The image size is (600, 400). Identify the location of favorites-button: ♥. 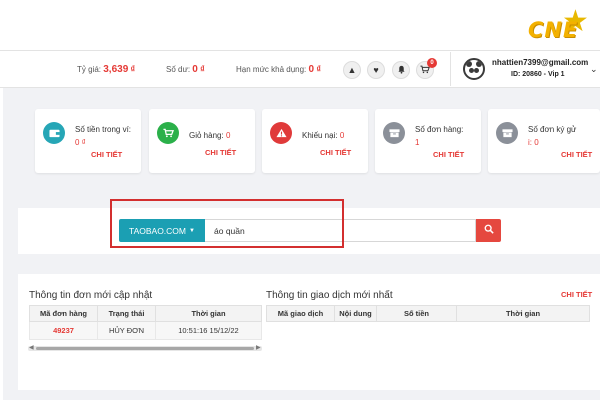
(376, 70).